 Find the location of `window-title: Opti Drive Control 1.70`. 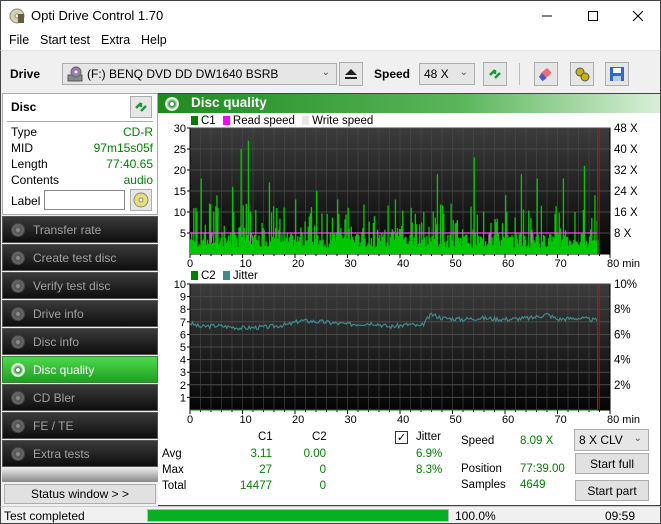

window-title: Opti Drive Control 1.70 is located at coordinates (97, 15).